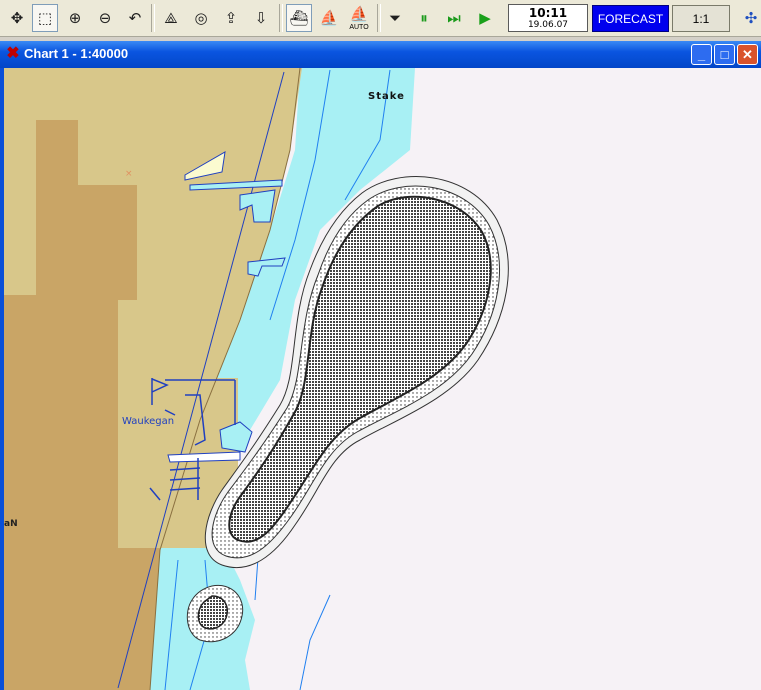  I want to click on fast-forward-button: ⏭, so click(454, 18).